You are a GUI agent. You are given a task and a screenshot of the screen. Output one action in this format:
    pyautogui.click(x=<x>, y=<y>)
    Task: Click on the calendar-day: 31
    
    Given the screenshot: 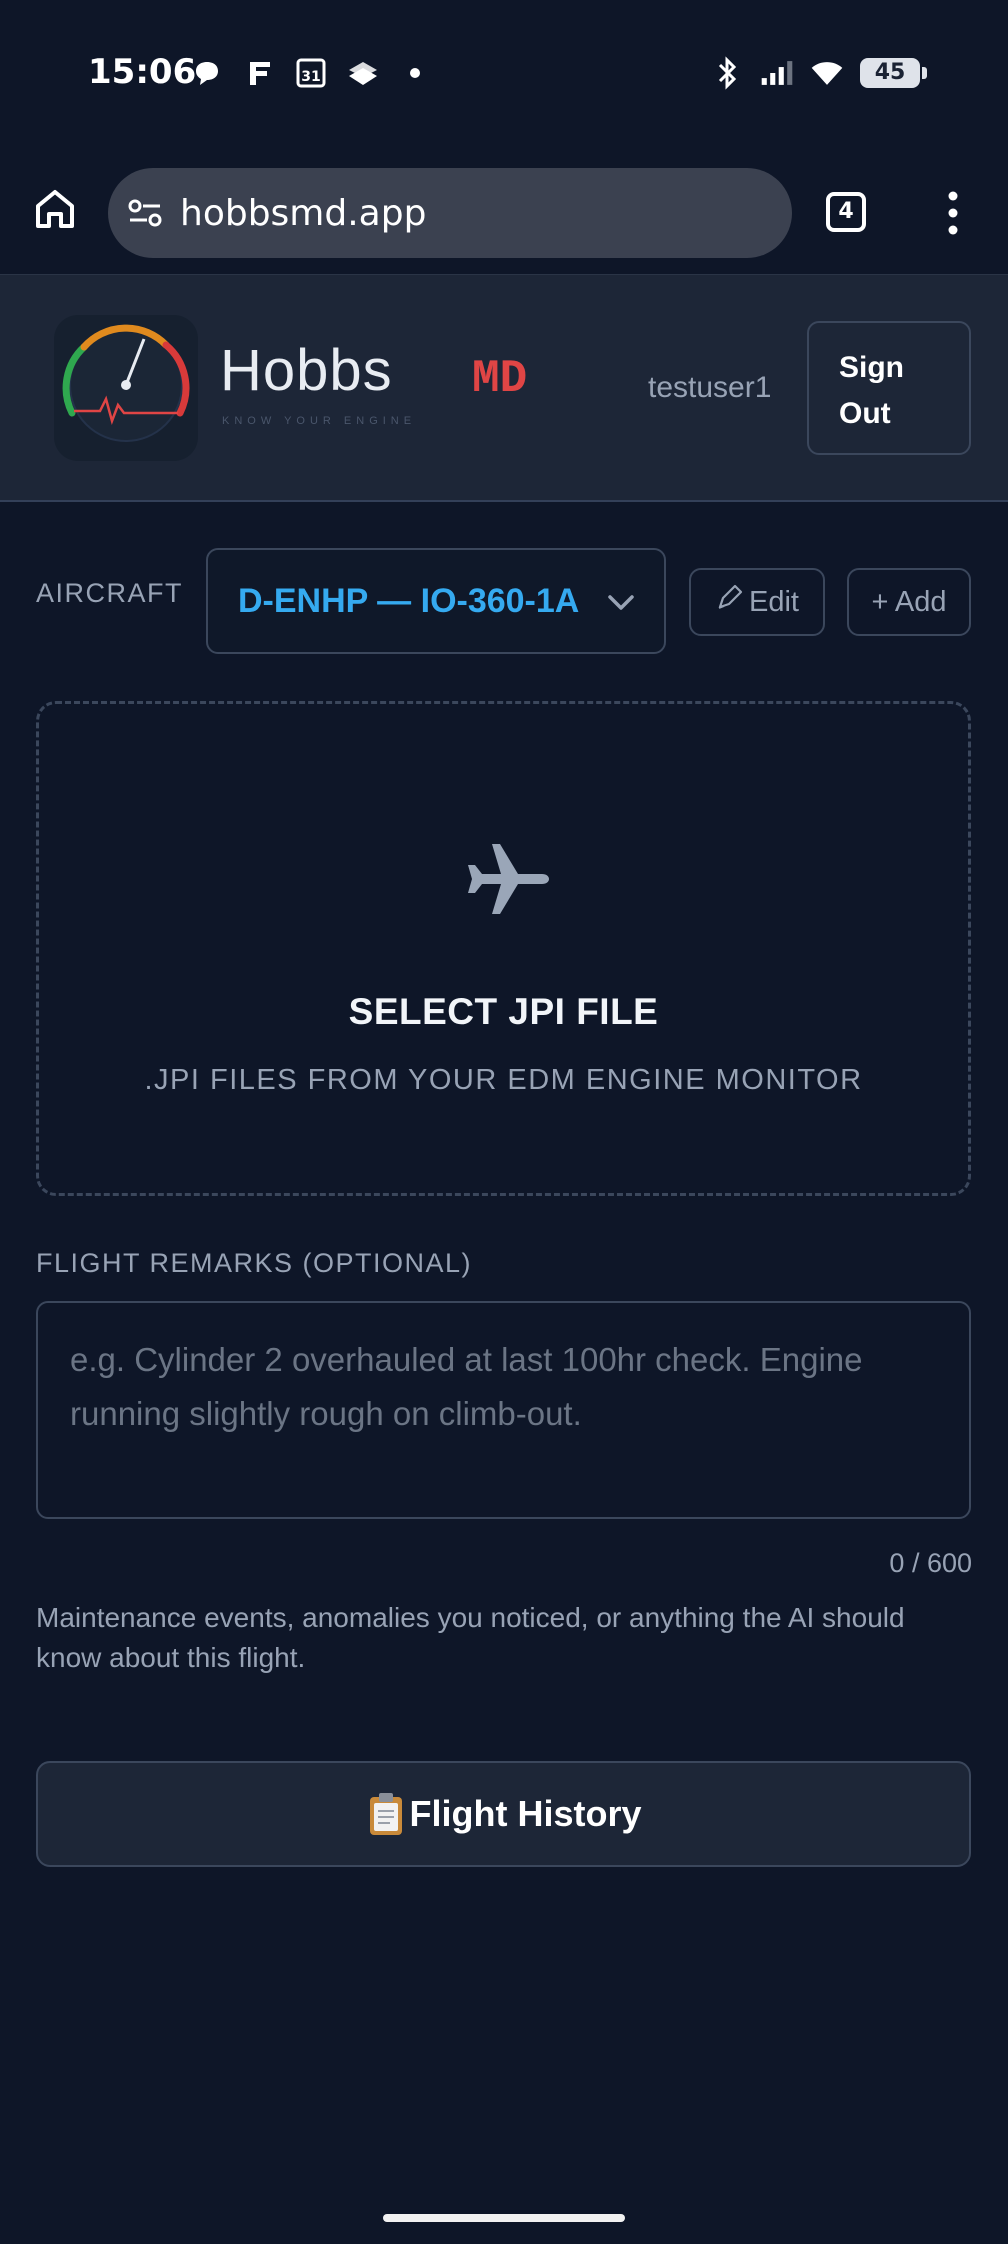 What is the action you would take?
    pyautogui.click(x=310, y=77)
    